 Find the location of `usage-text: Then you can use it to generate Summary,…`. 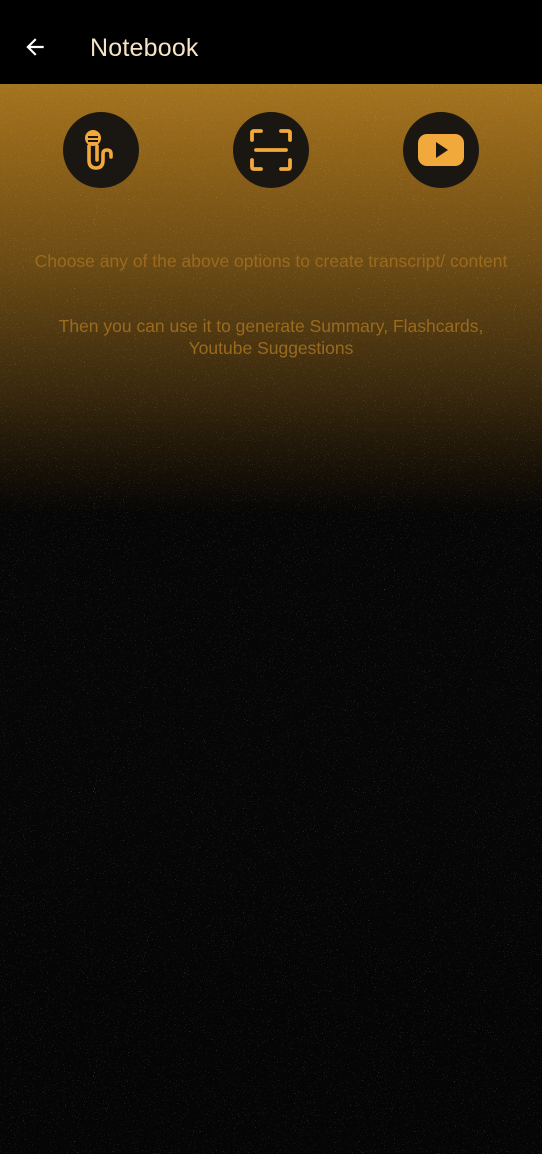

usage-text: Then you can use it to generate Summary,… is located at coordinates (271, 337).